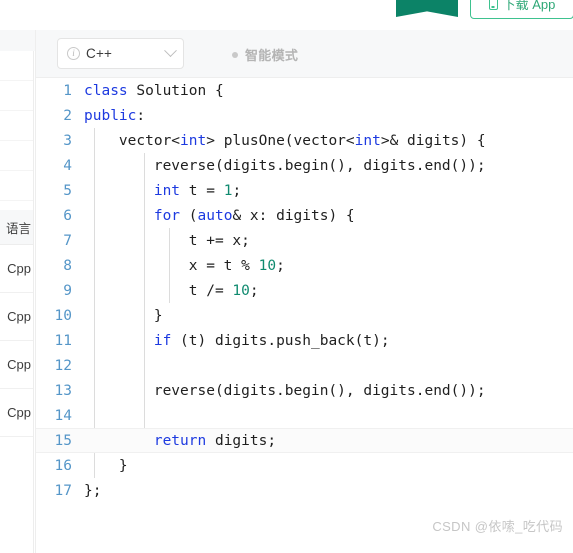 Image resolution: width=573 pixels, height=553 pixels. I want to click on phone-icon, so click(493, 5).